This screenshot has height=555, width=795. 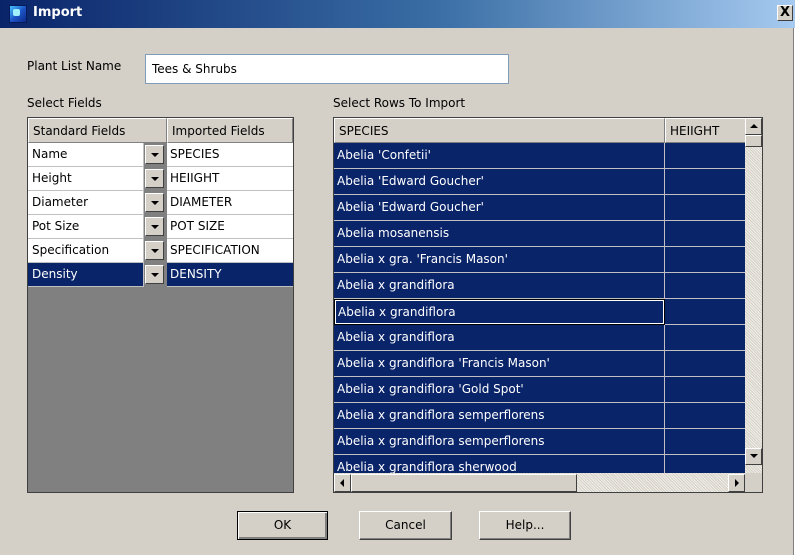 I want to click on table-row: Abelia x grandiflora sherwood, so click(x=539, y=464).